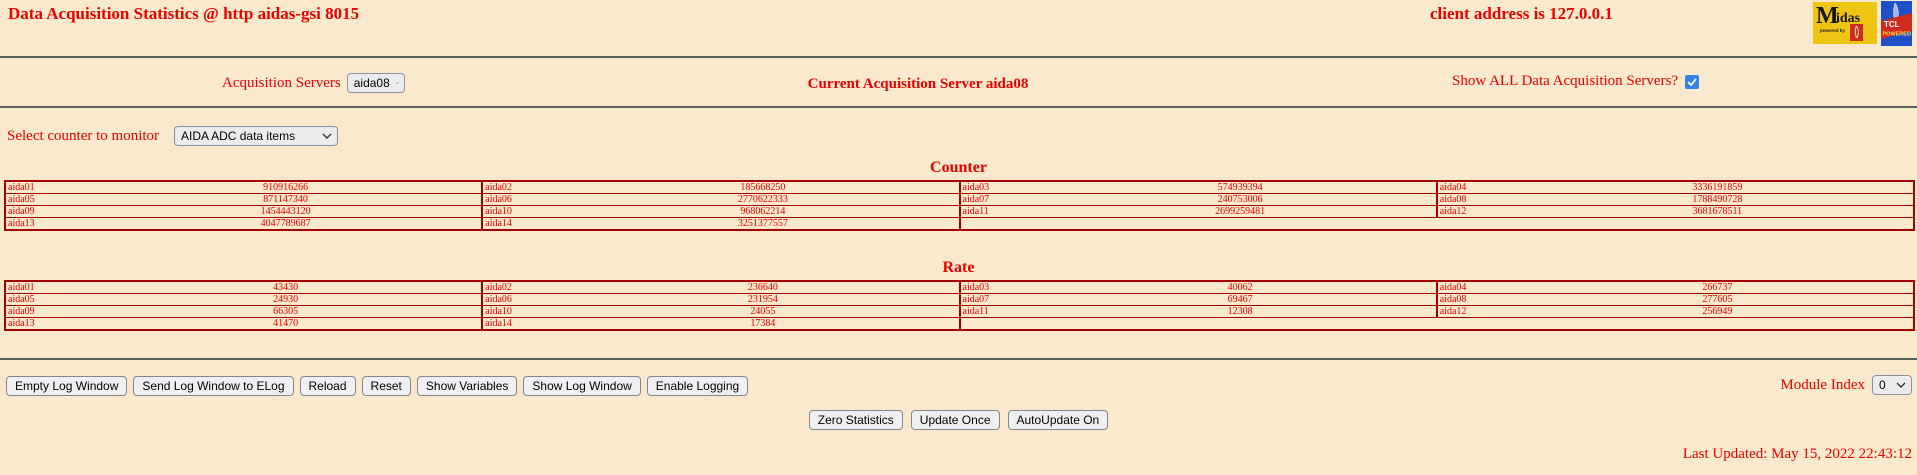 This screenshot has width=1917, height=475. I want to click on rate-cell-name: aida01, so click(47, 287).